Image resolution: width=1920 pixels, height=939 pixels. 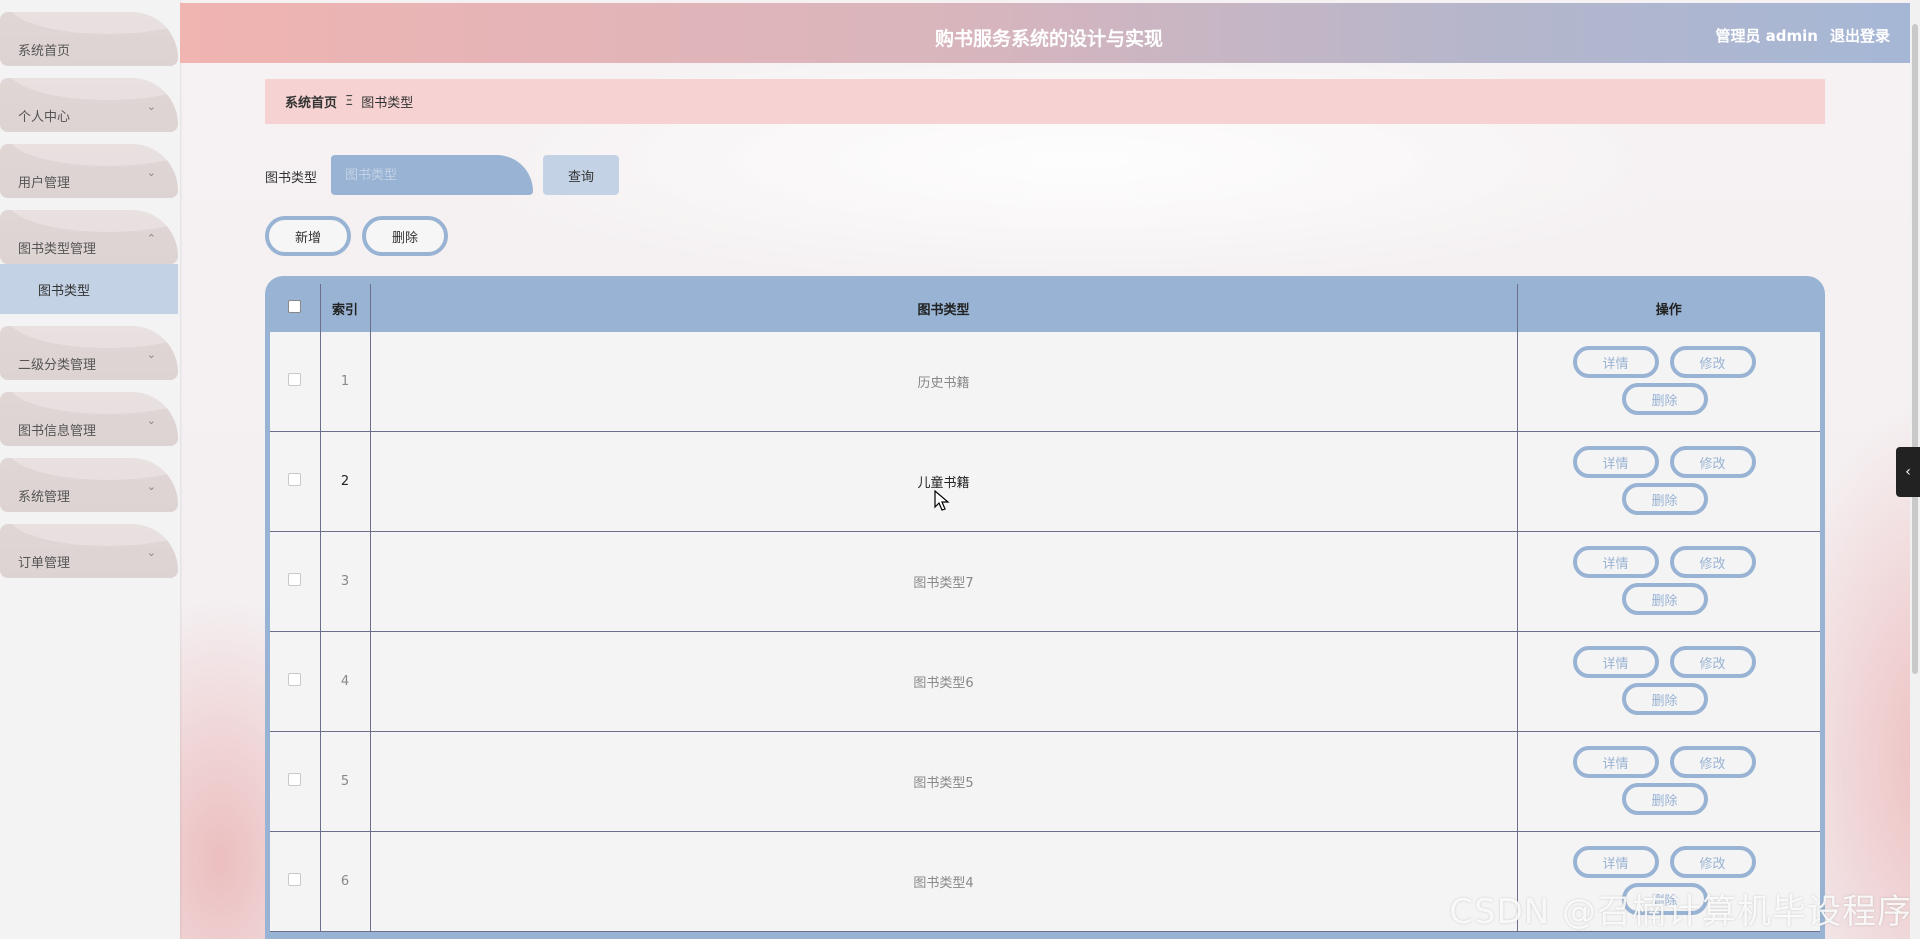 What do you see at coordinates (345, 881) in the screenshot?
I see `cell-index: 6` at bounding box center [345, 881].